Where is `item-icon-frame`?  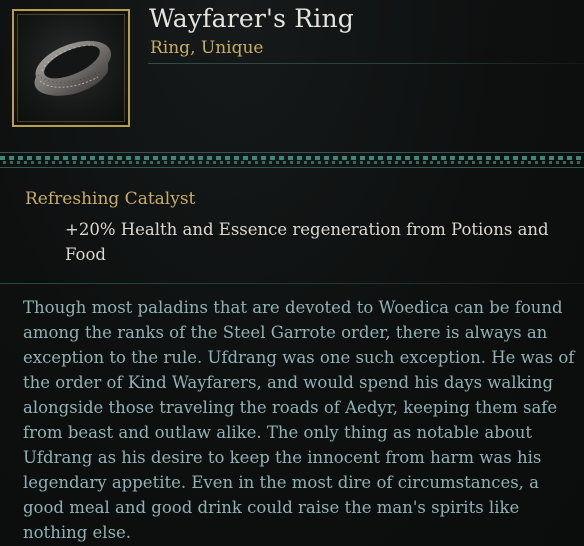 item-icon-frame is located at coordinates (71, 68).